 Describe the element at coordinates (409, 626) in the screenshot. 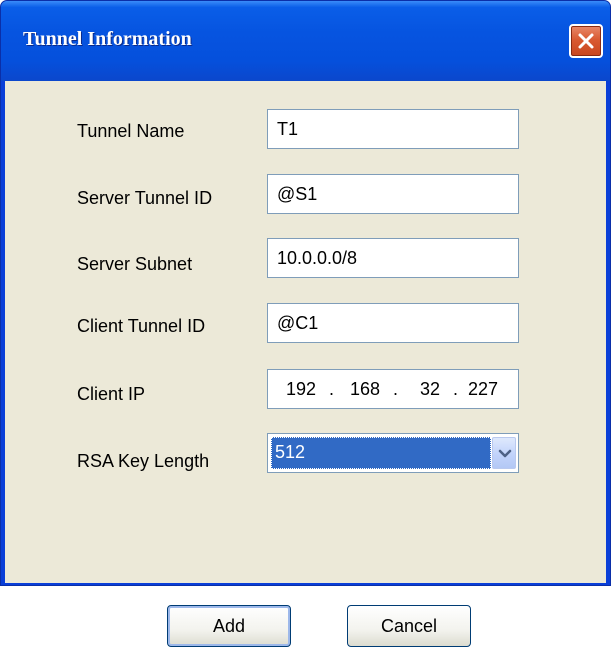

I see `cancel-button: Cancel` at that location.